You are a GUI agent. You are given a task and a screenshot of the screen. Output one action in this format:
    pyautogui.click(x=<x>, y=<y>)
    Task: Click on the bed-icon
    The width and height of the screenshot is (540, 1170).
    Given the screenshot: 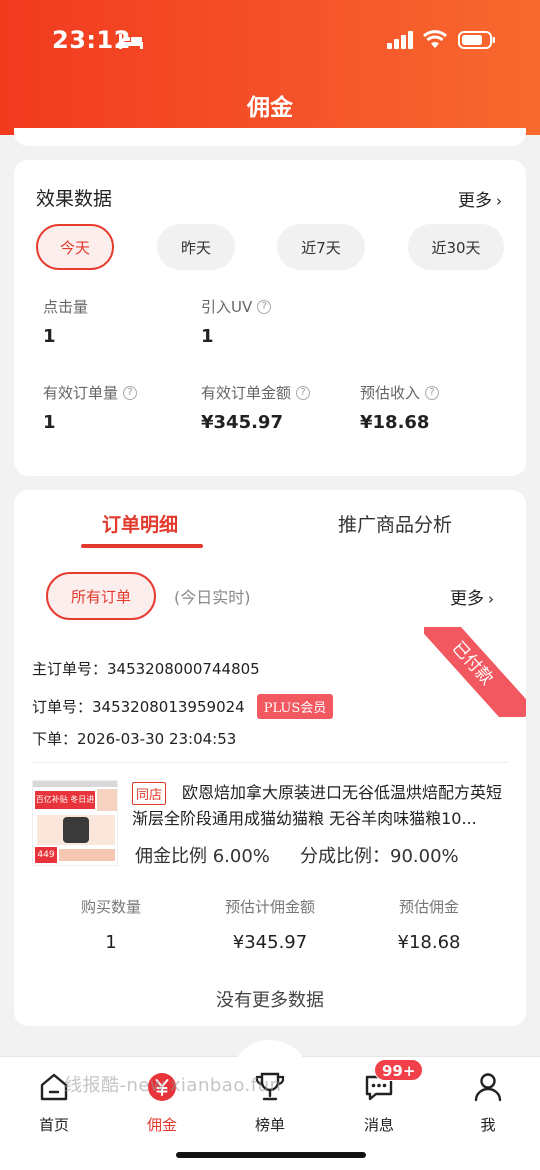 What is the action you would take?
    pyautogui.click(x=131, y=41)
    